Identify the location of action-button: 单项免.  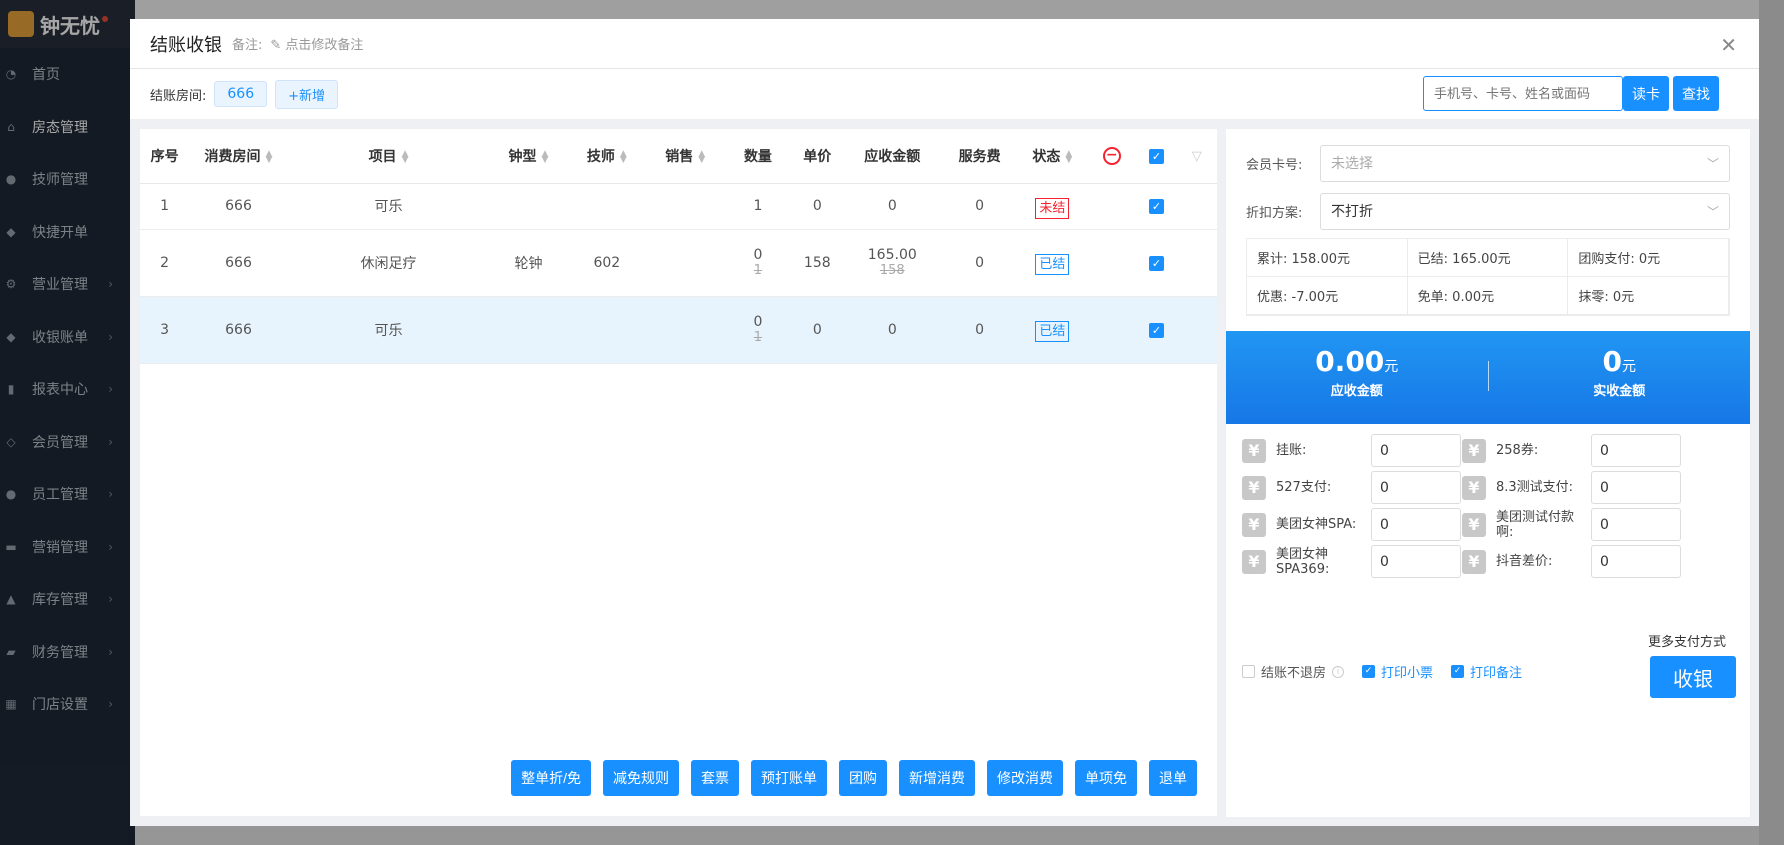
(1106, 778).